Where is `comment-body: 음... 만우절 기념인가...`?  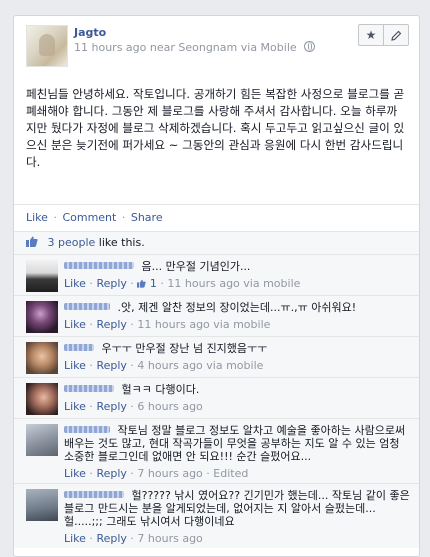
comment-body: 음... 만우절 기념인가... is located at coordinates (237, 266).